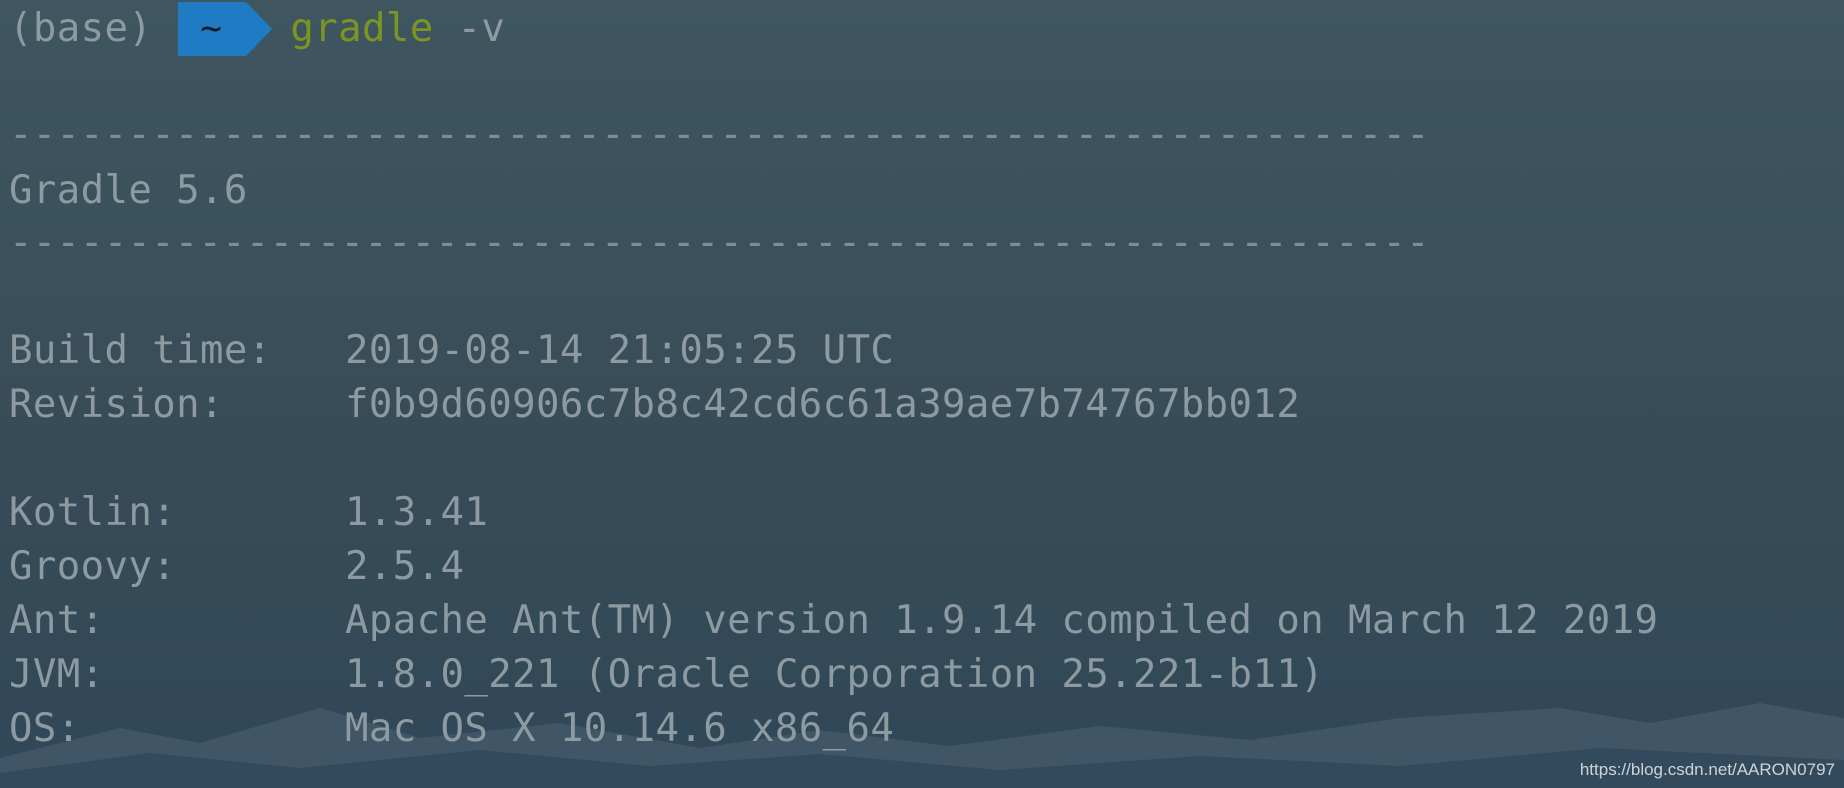  What do you see at coordinates (57, 620) in the screenshot?
I see `row-key: Ant:` at bounding box center [57, 620].